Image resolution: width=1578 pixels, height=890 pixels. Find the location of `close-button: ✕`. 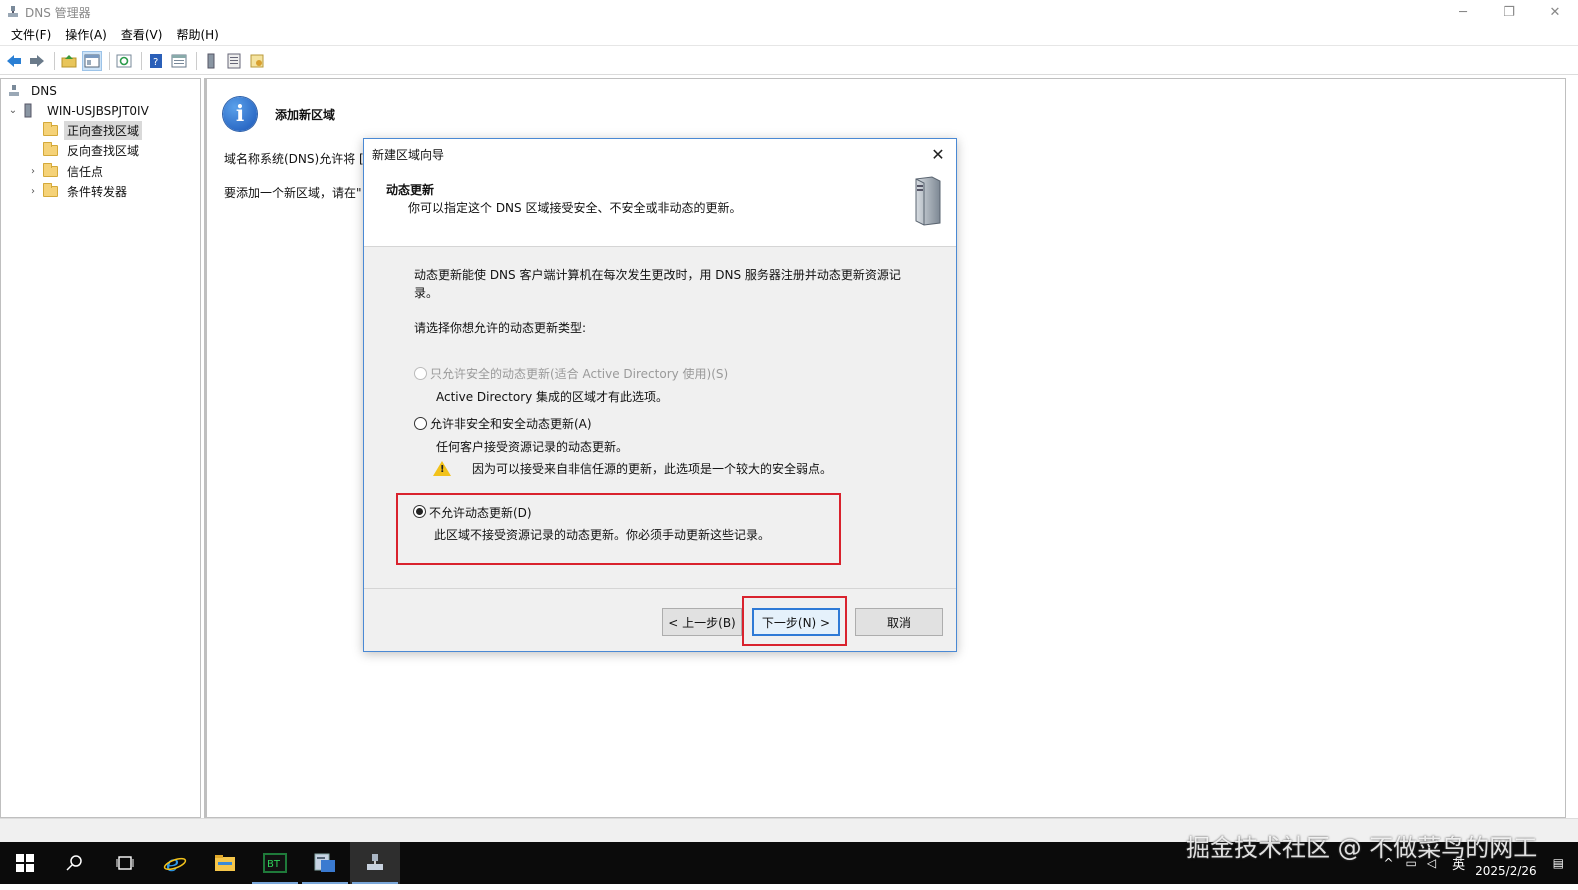

close-button: ✕ is located at coordinates (1555, 12).